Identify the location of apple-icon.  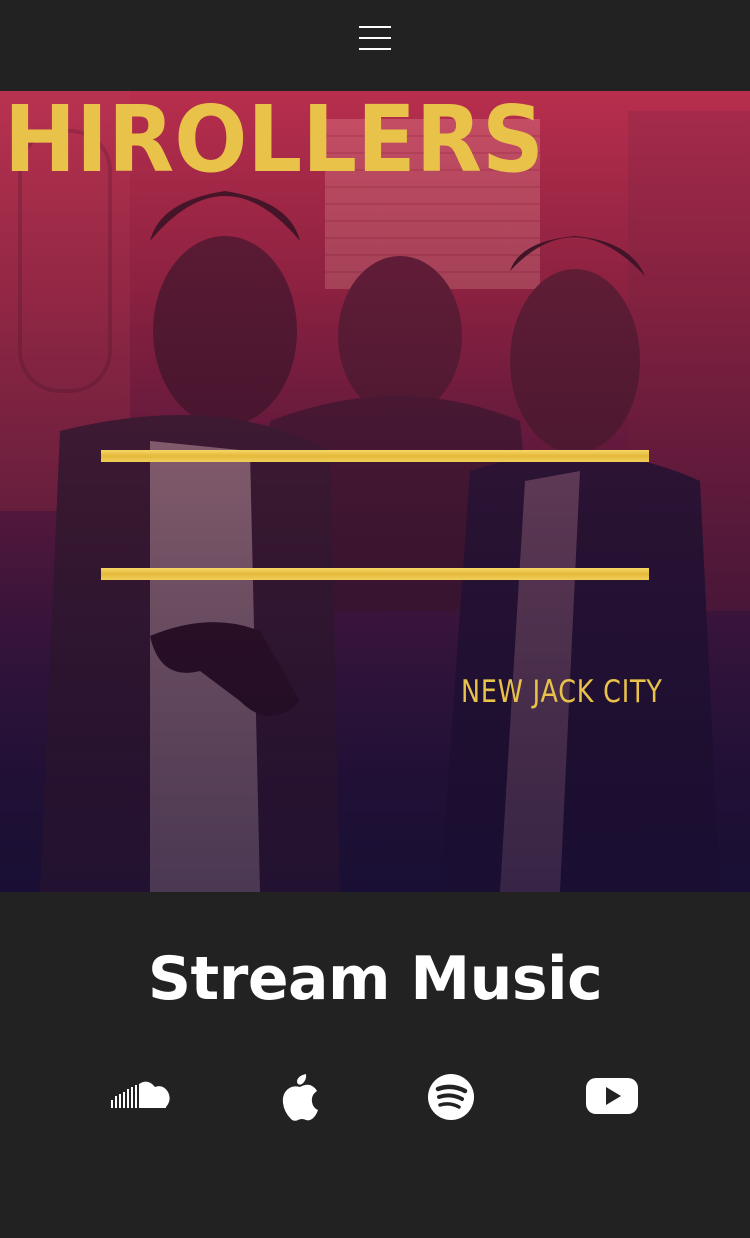
(300, 1096).